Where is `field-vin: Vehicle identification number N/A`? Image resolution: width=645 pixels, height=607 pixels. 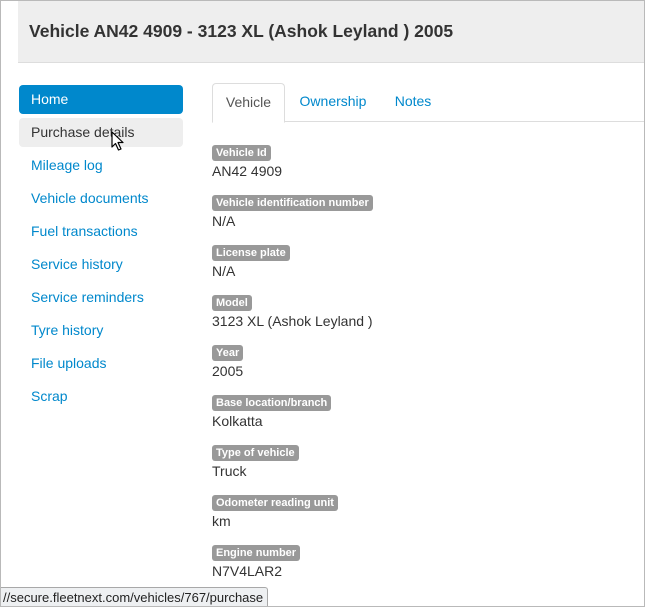
field-vin: Vehicle identification number N/A is located at coordinates (292, 218).